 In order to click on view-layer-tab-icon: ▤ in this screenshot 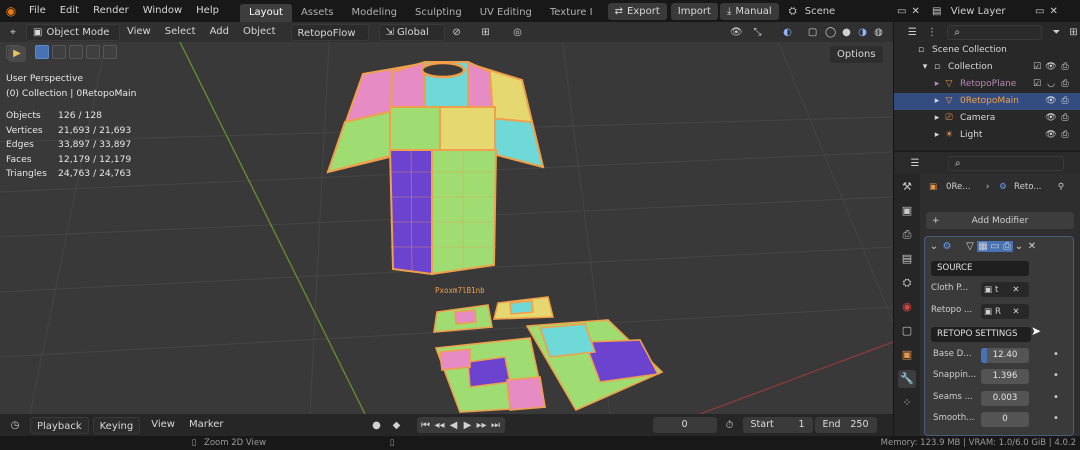, I will do `click(907, 259)`.